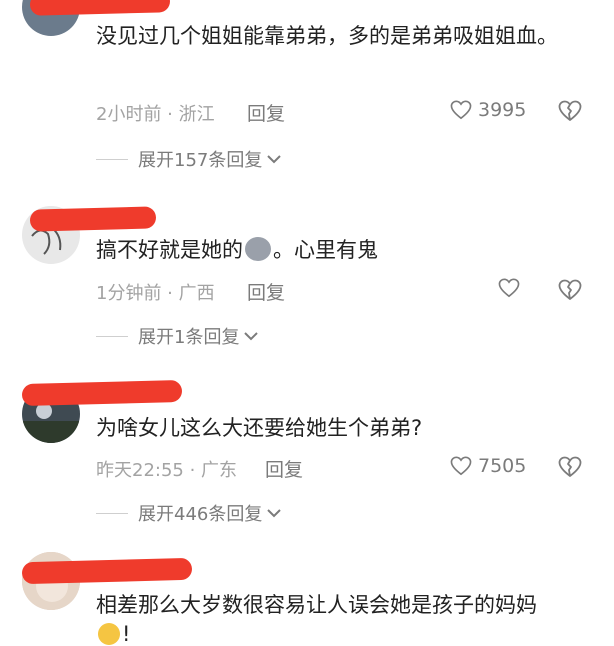 The image size is (614, 646). What do you see at coordinates (325, 250) in the screenshot?
I see `comment-text-part: 。心里有鬼` at bounding box center [325, 250].